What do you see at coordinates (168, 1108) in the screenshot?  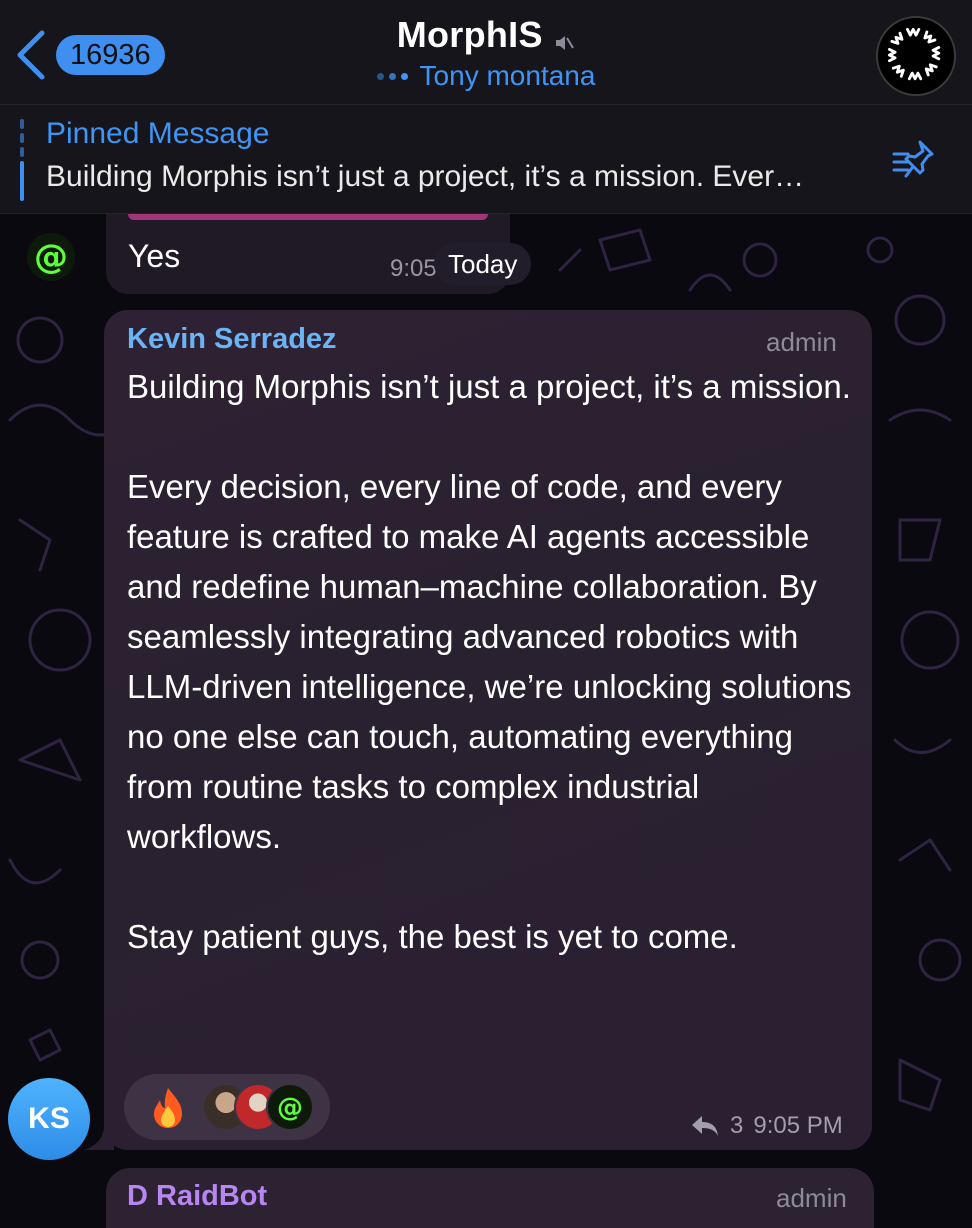 I see `fire-emoji` at bounding box center [168, 1108].